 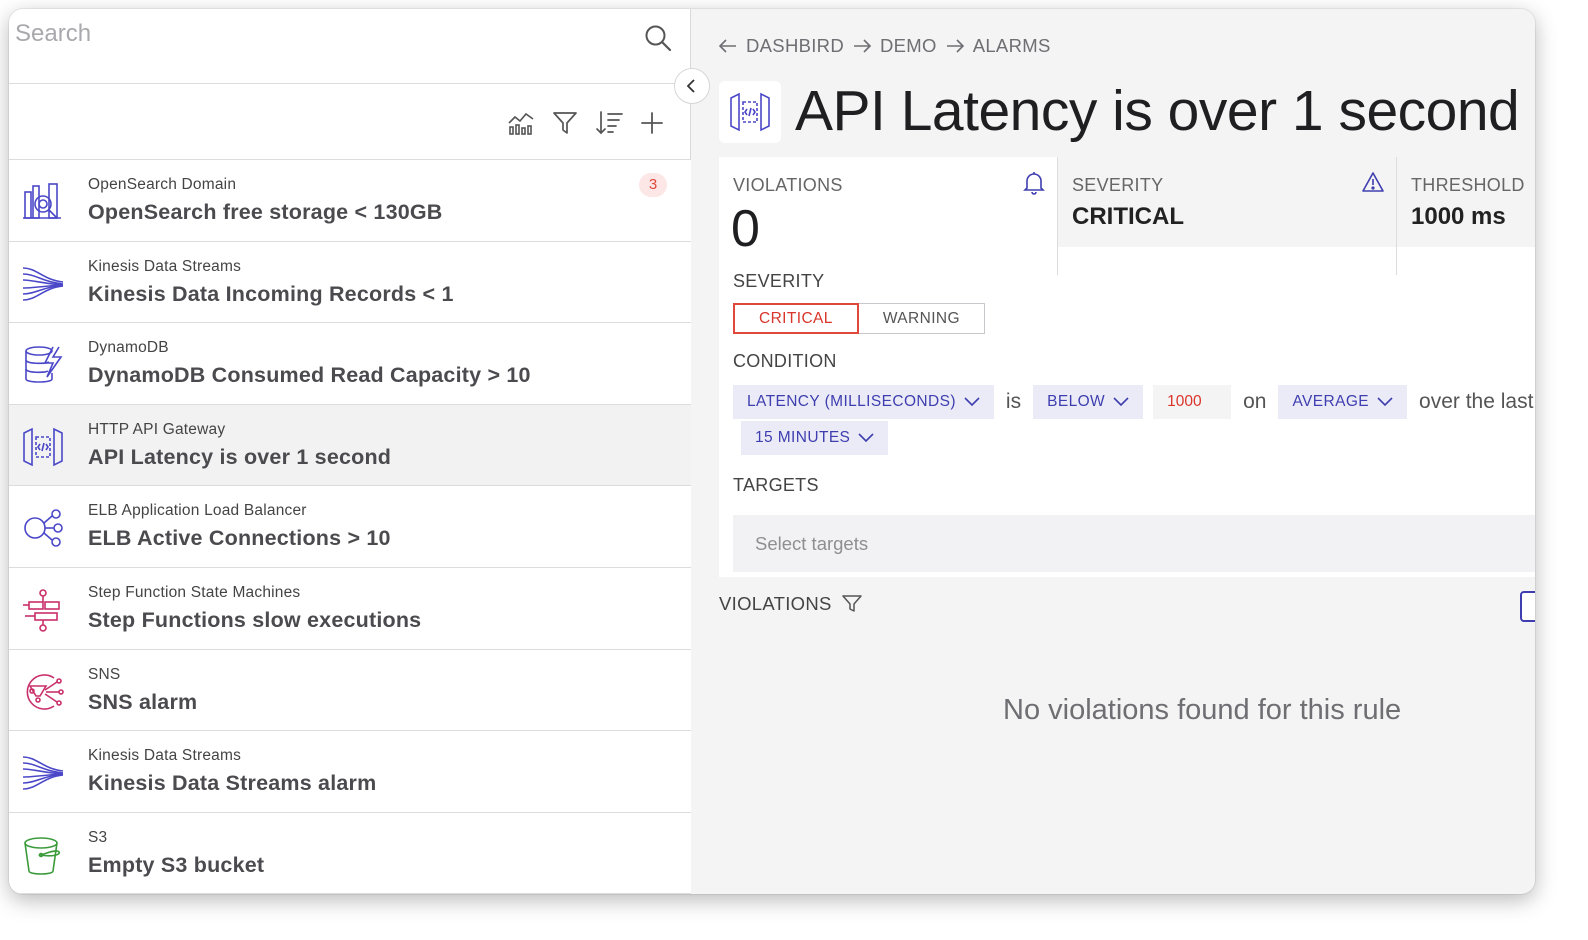 I want to click on violations-header: VIOLATIONS, so click(x=790, y=604).